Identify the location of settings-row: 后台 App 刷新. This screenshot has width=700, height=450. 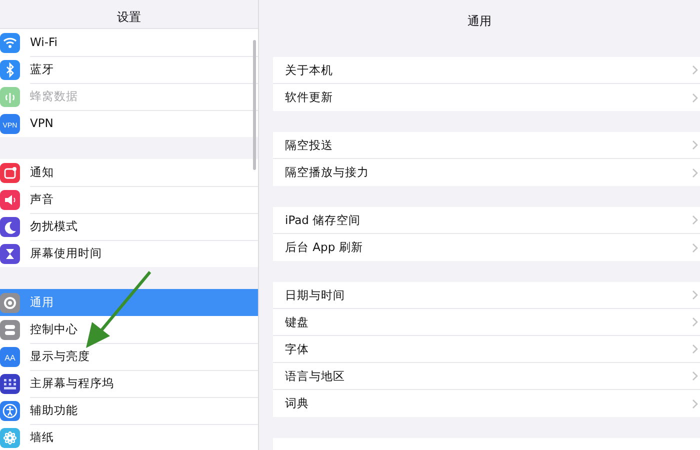
(486, 247).